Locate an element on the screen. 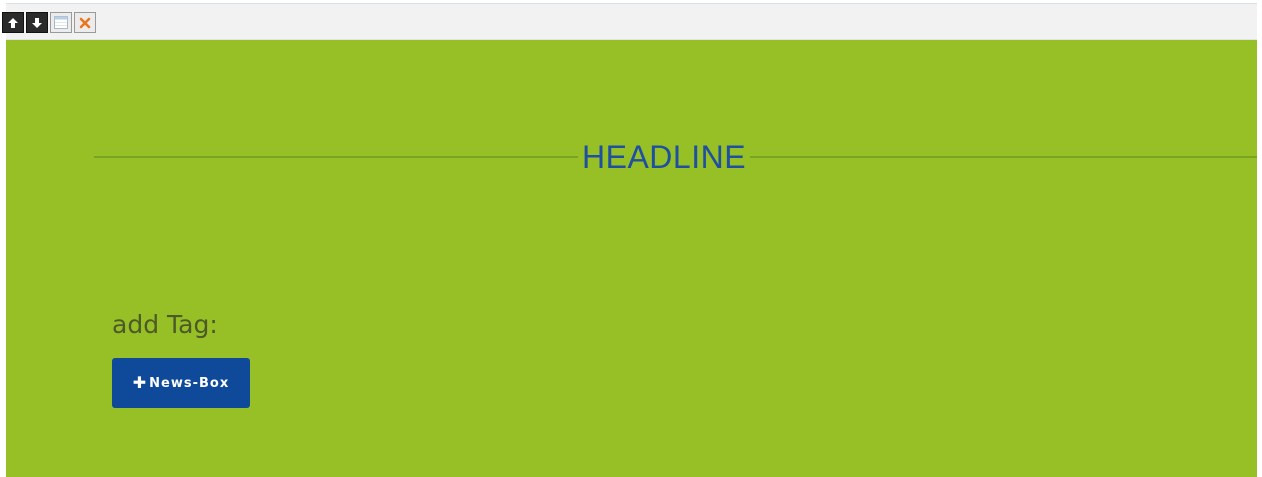  headline: HEADLINE is located at coordinates (664, 157).